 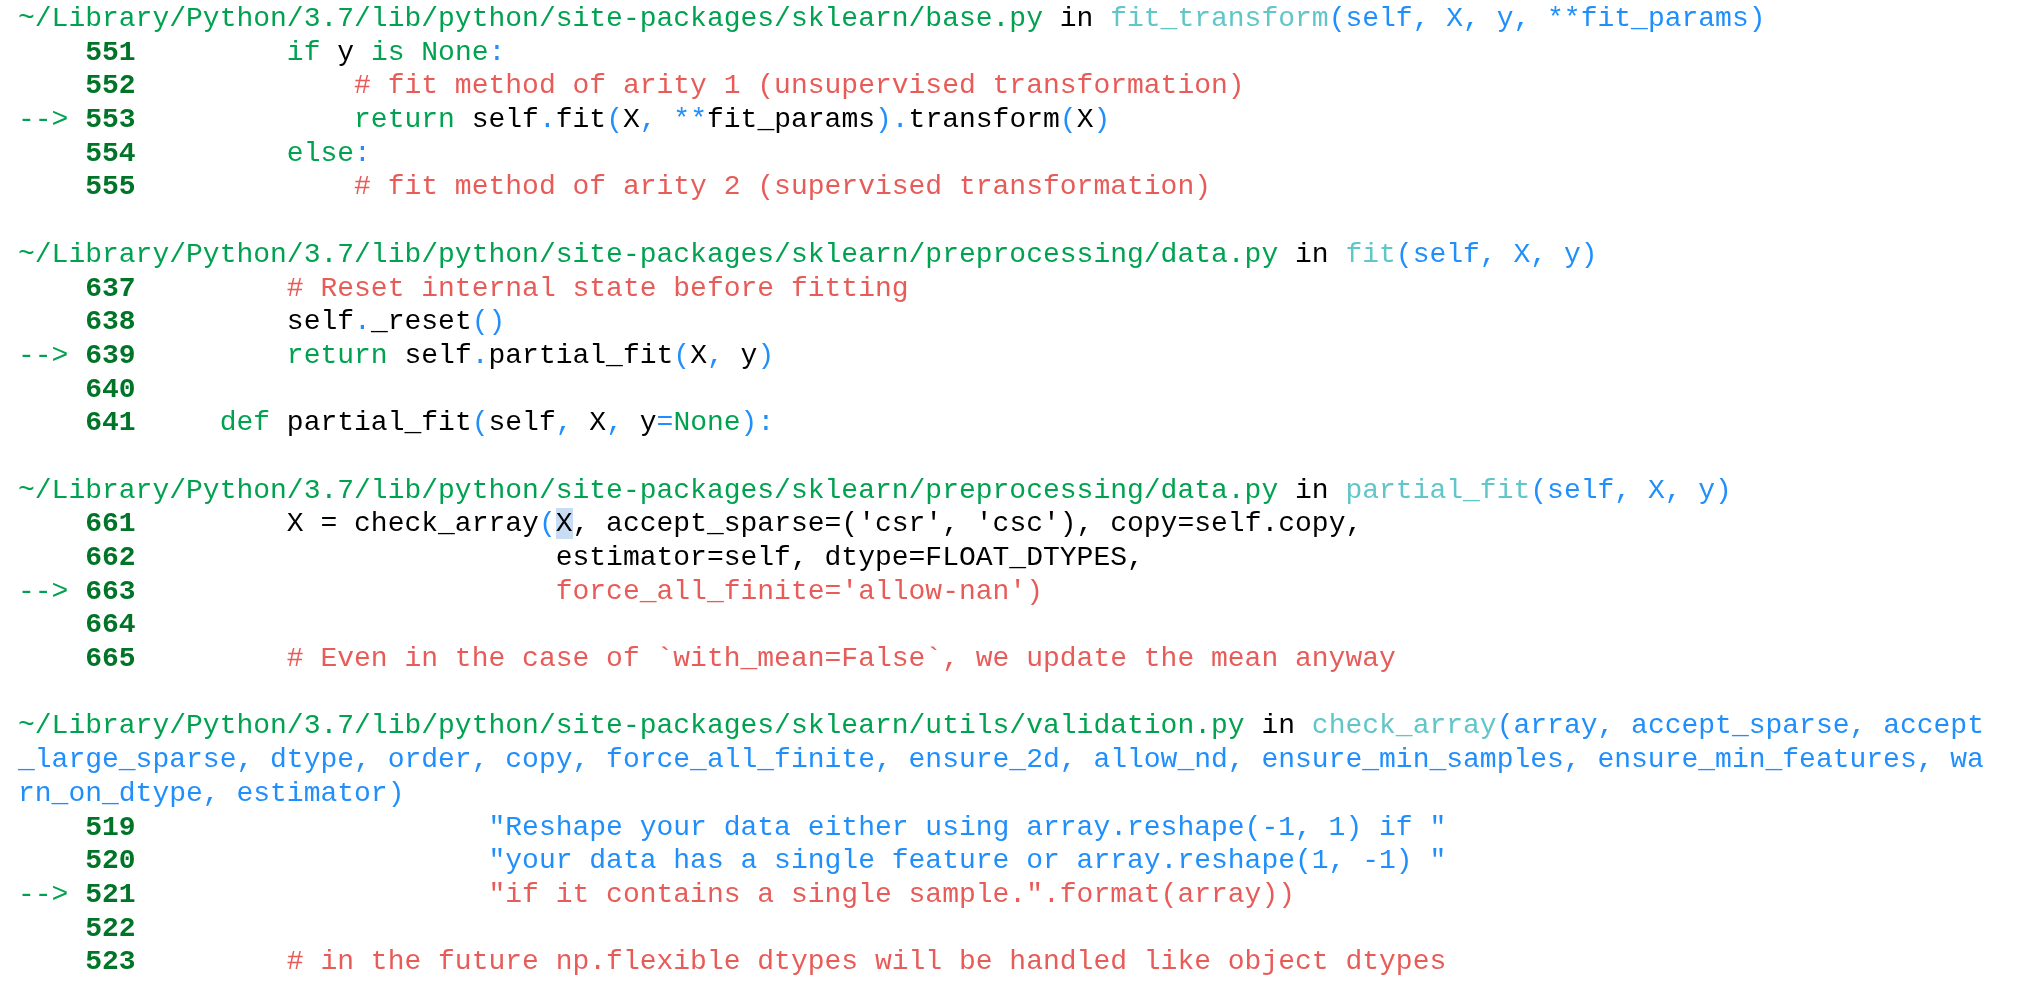 I want to click on line-number: 522, so click(x=110, y=928).